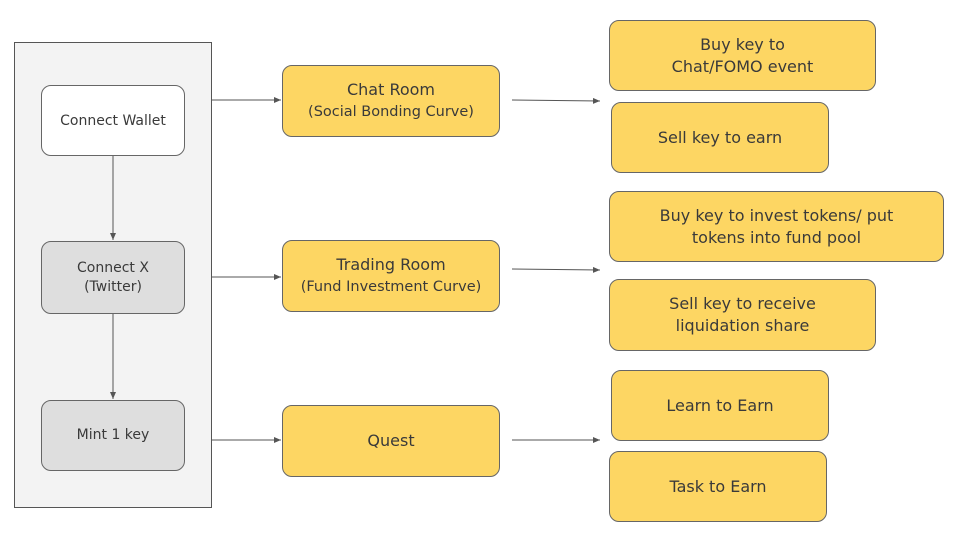 This screenshot has height=540, width=960. Describe the element at coordinates (742, 303) in the screenshot. I see `node-label: Sell key to receive` at that location.